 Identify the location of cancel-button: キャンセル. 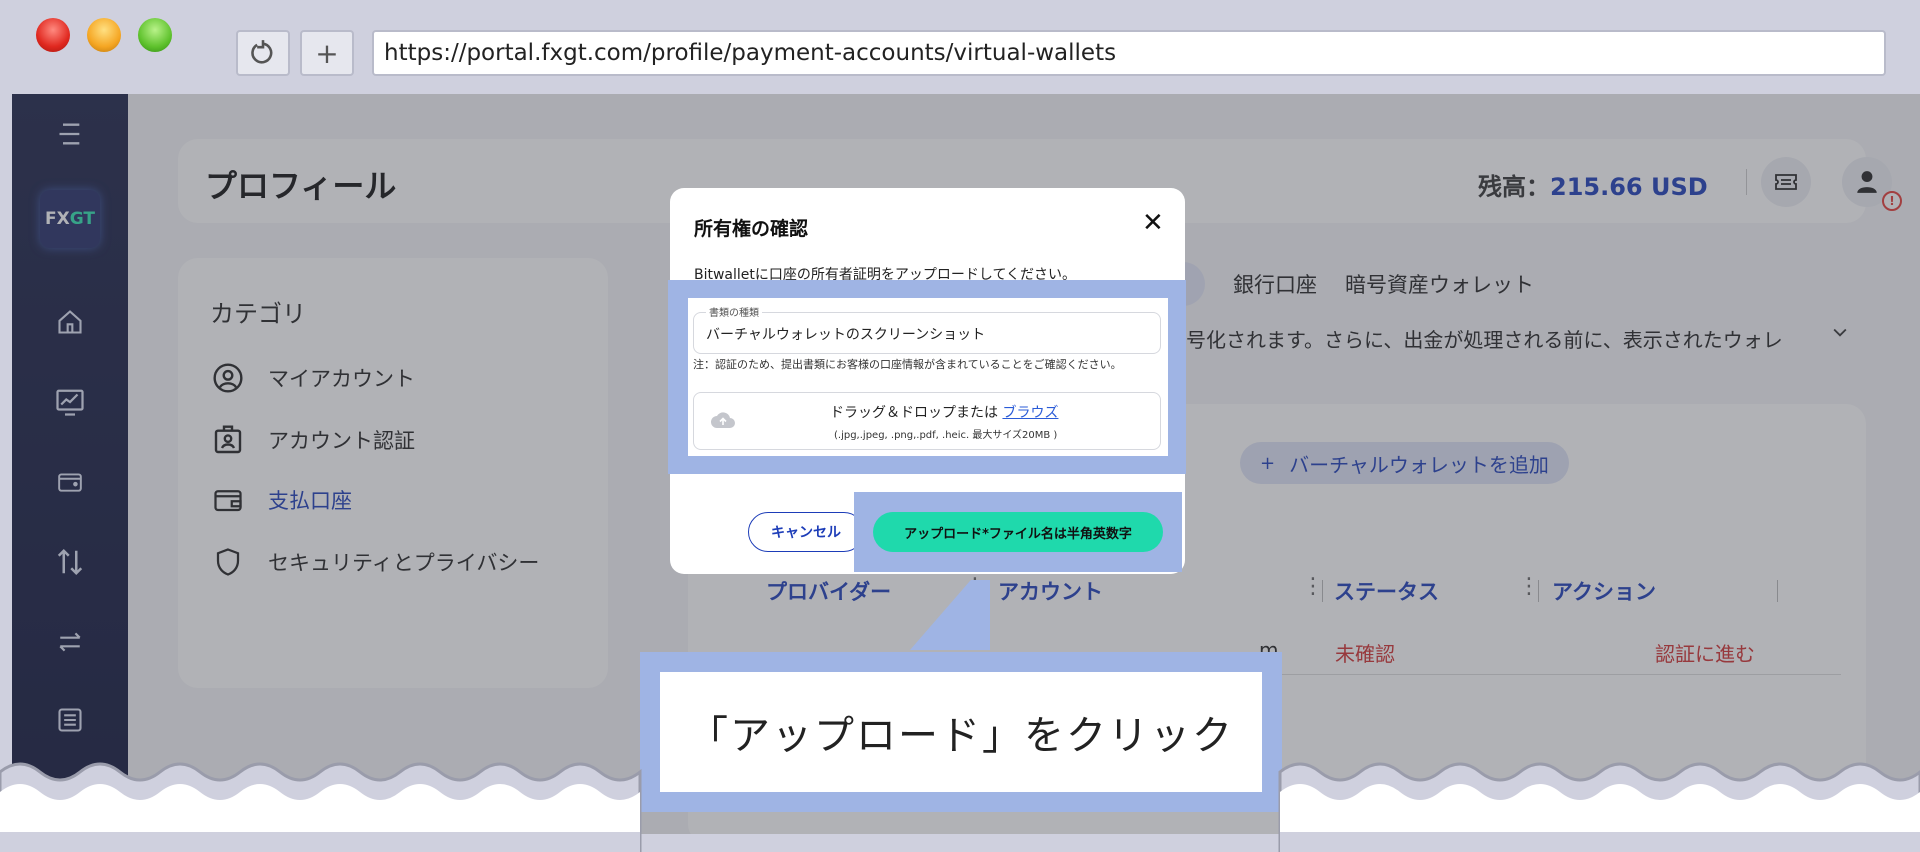
(806, 532).